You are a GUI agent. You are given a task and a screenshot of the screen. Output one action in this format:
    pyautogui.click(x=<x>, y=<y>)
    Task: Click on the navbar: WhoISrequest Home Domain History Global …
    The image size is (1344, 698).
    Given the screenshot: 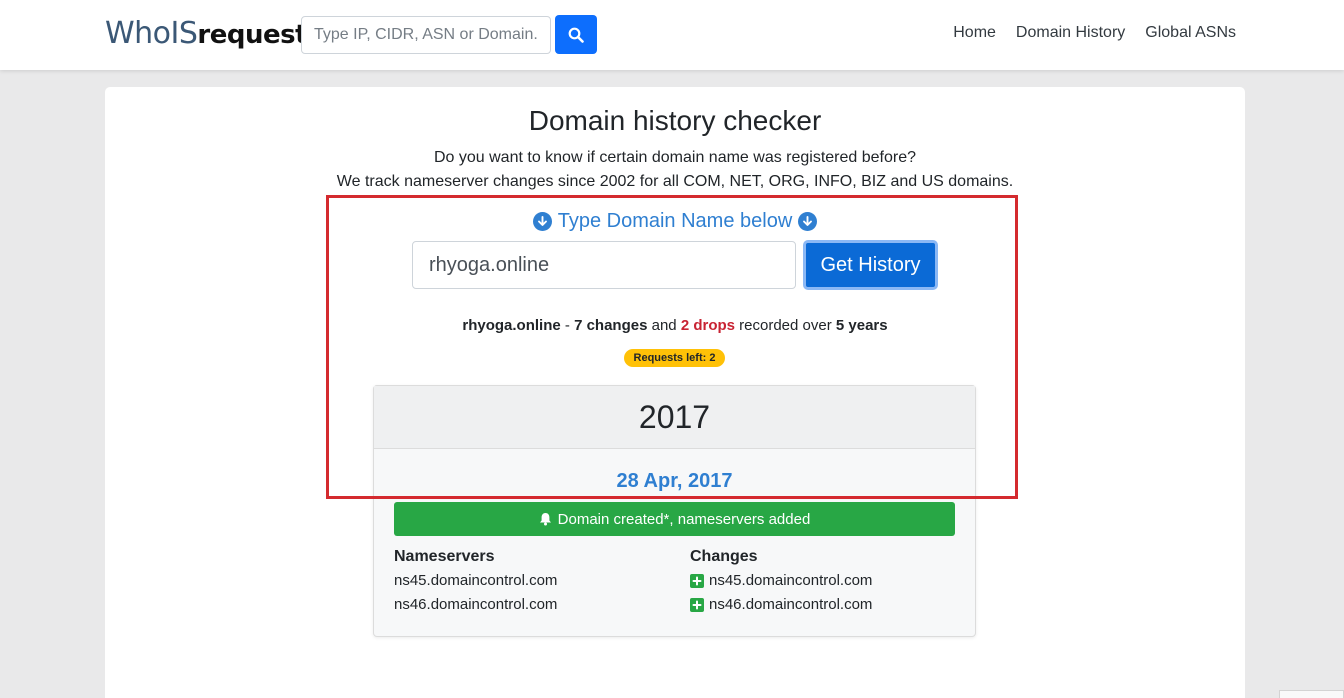 What is the action you would take?
    pyautogui.click(x=672, y=35)
    